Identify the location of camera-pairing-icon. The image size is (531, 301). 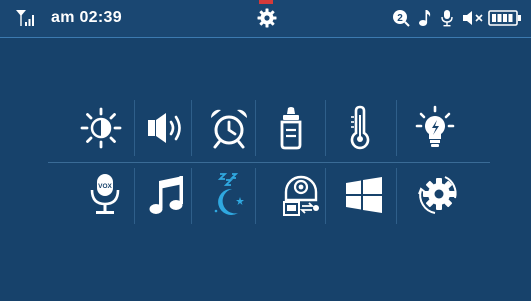
(301, 195).